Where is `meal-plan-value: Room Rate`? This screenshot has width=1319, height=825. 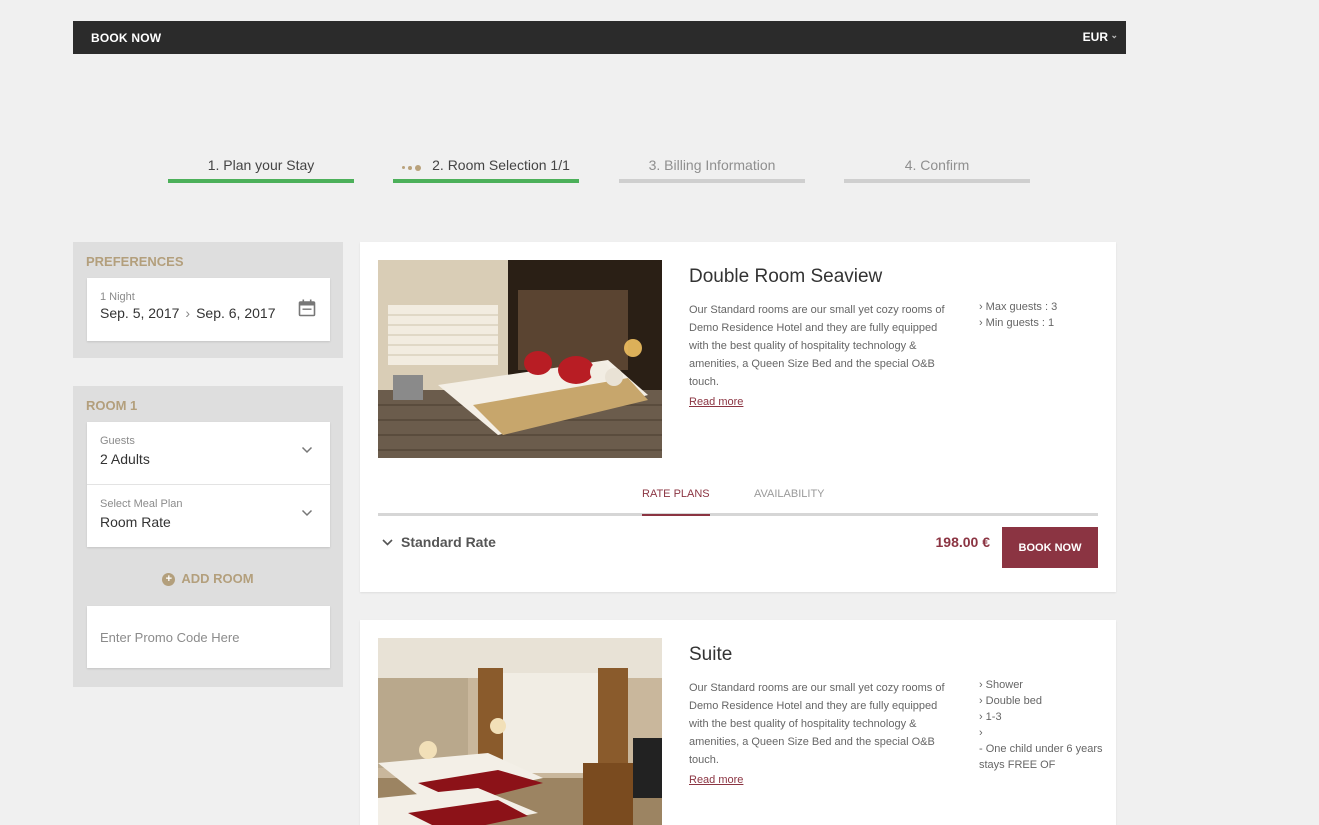 meal-plan-value: Room Rate is located at coordinates (135, 522).